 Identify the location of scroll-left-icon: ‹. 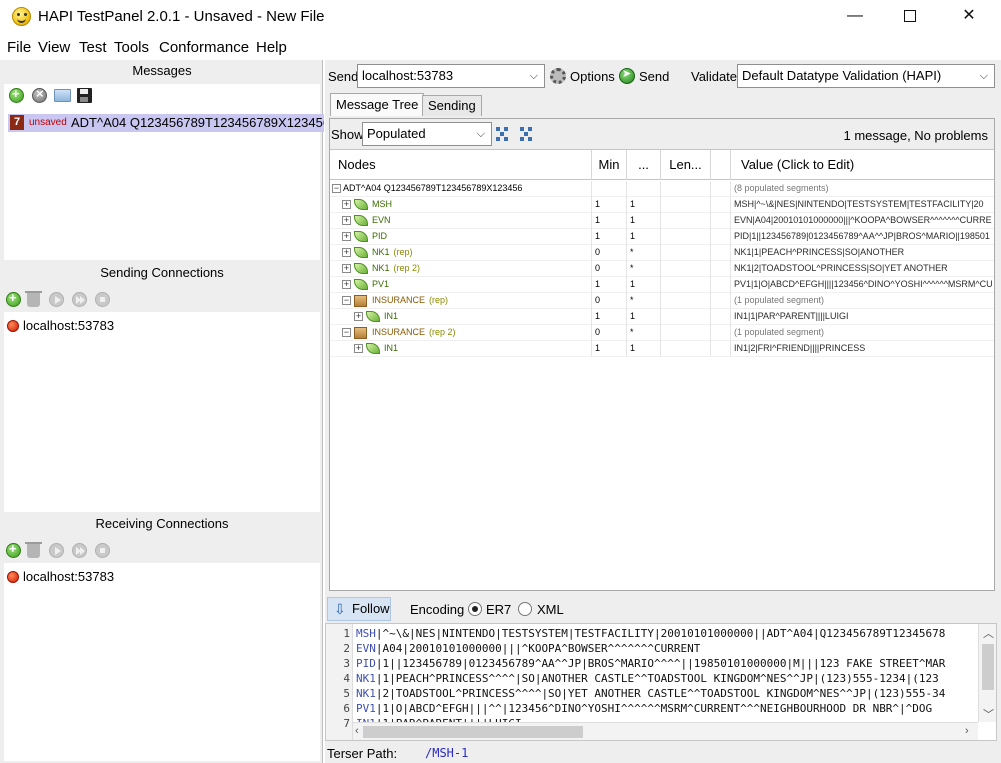
(357, 731).